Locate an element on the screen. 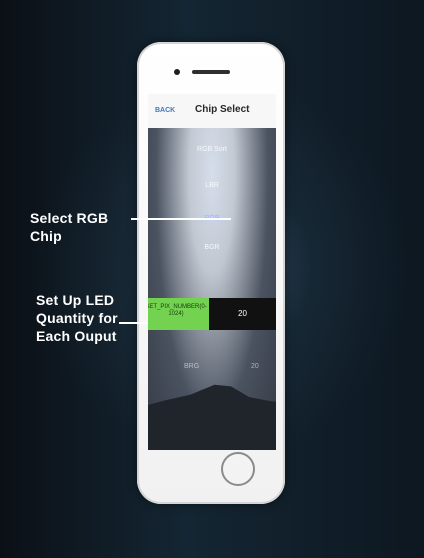 Image resolution: width=424 pixels, height=558 pixels. page-title: Chip Select is located at coordinates (222, 109).